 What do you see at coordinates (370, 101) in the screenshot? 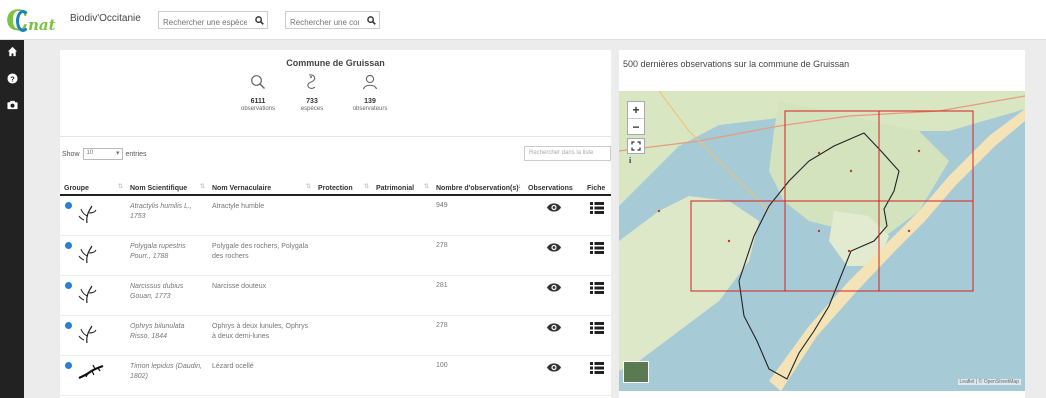
I see `stat-value: 139` at bounding box center [370, 101].